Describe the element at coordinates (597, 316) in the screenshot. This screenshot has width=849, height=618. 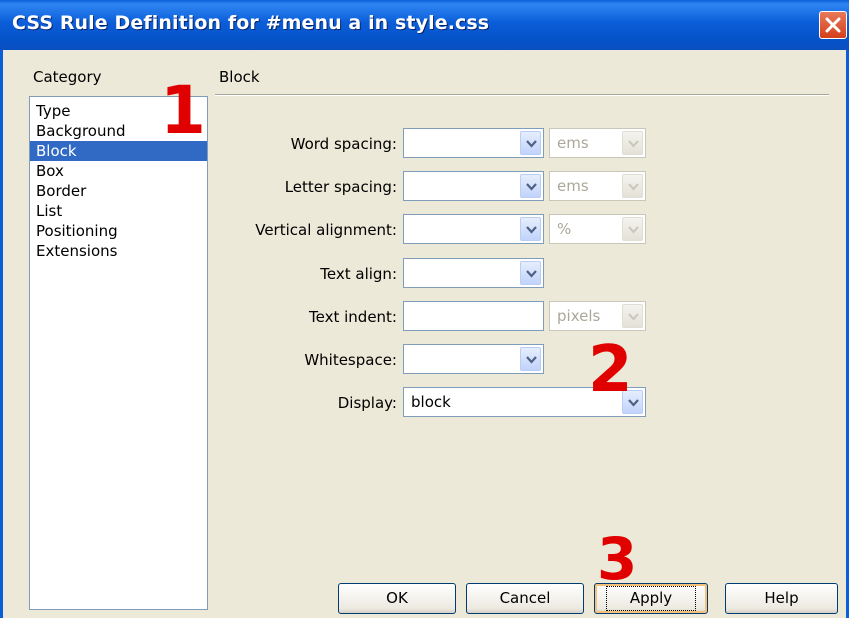
I see `text-indent-unit-select: pixels` at that location.